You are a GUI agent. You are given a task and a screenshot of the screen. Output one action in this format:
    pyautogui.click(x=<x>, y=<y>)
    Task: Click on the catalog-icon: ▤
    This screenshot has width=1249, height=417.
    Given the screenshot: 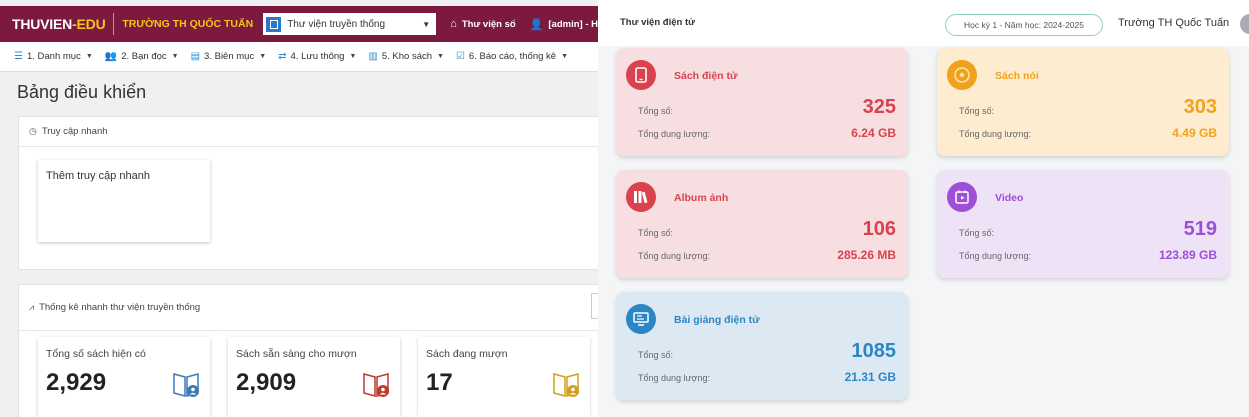 What is the action you would take?
    pyautogui.click(x=195, y=56)
    